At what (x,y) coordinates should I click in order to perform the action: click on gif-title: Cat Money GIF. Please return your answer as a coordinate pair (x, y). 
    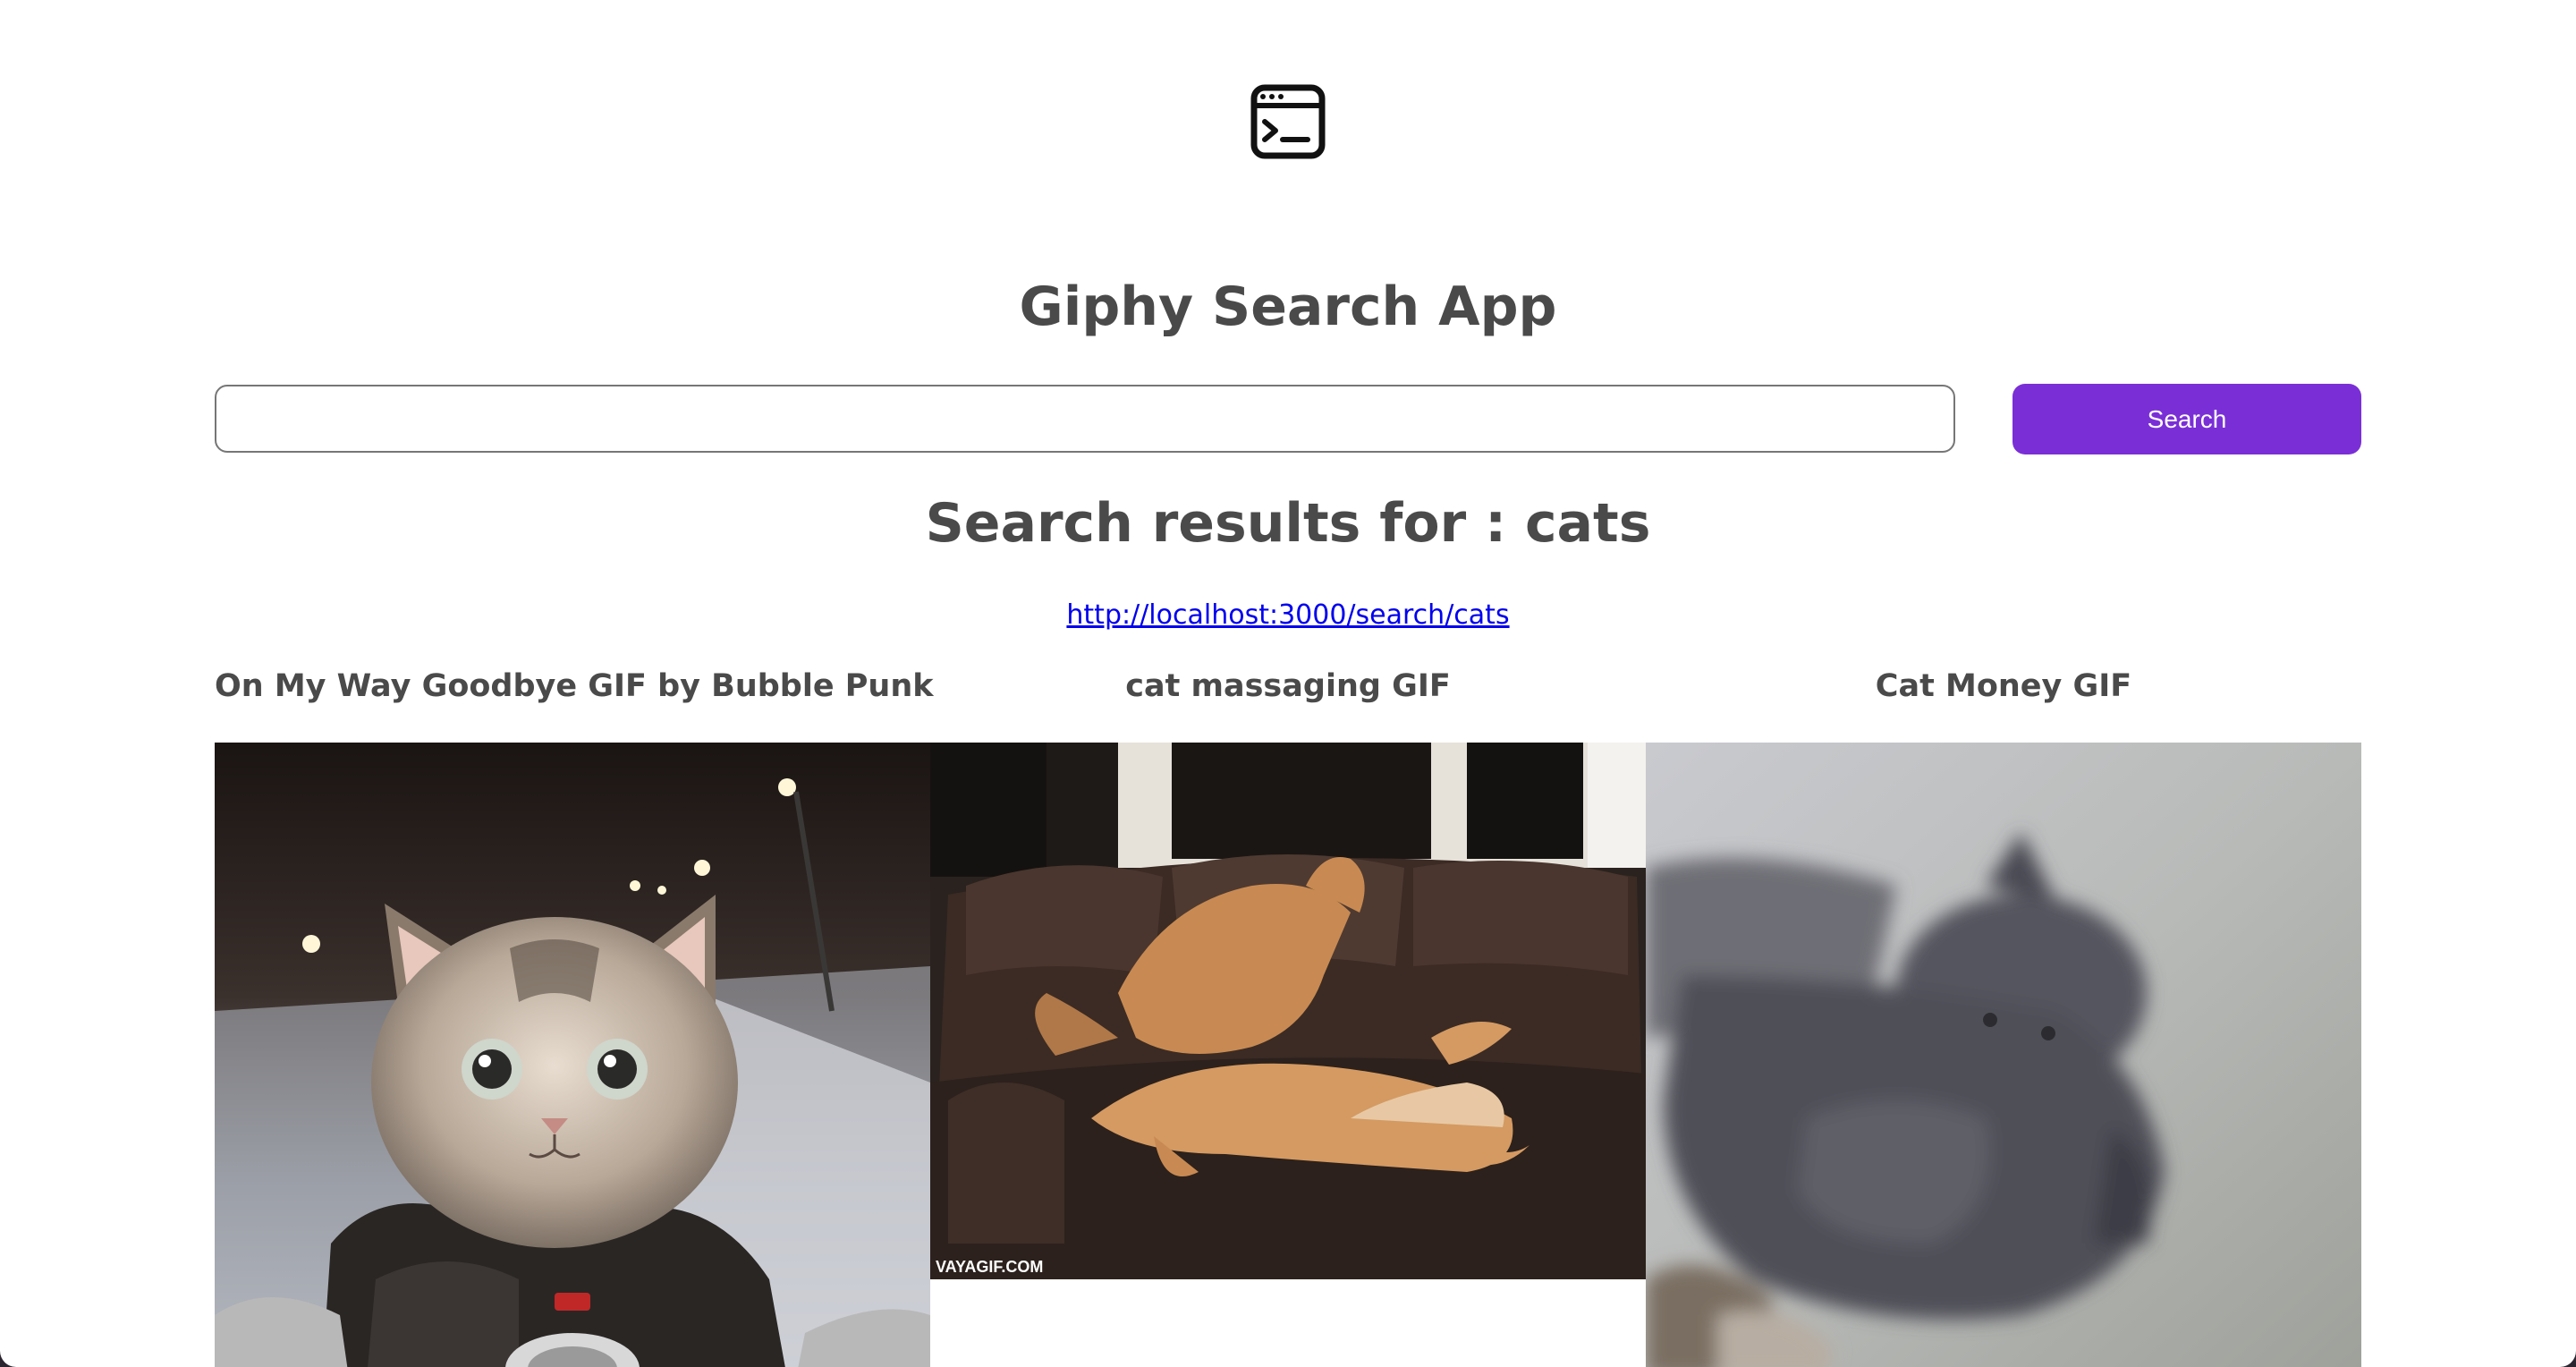
    Looking at the image, I should click on (2003, 686).